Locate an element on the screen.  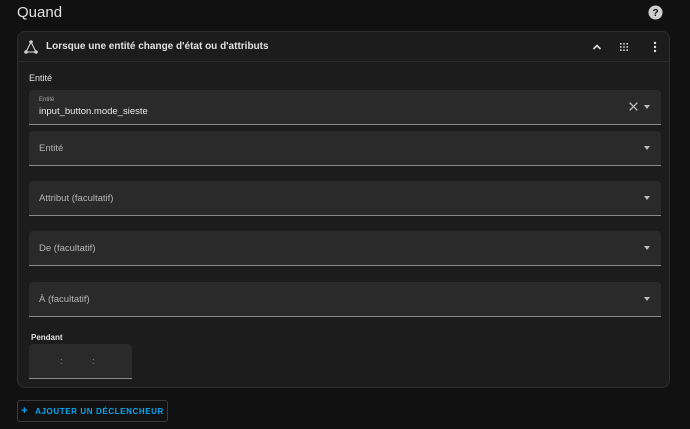
more-options-button is located at coordinates (655, 47).